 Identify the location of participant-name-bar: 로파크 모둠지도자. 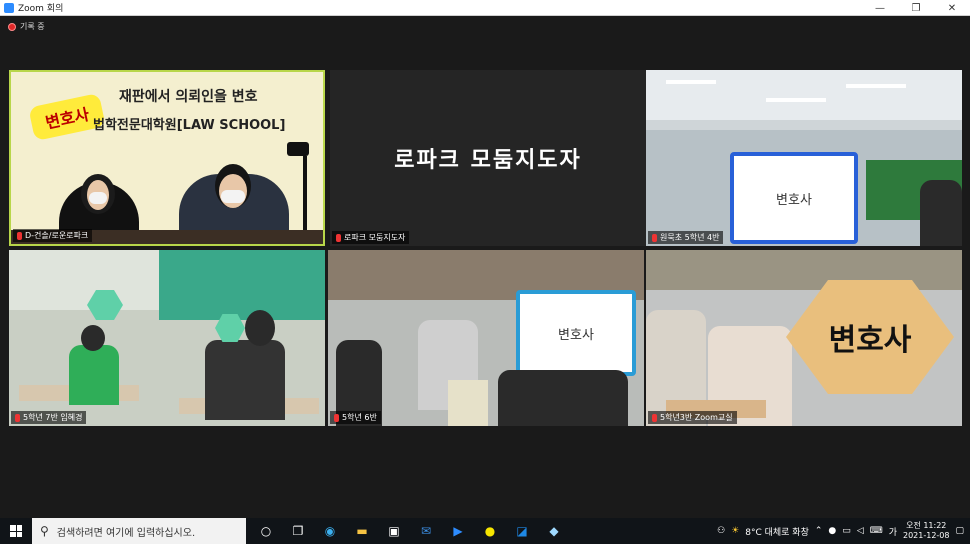
(371, 237).